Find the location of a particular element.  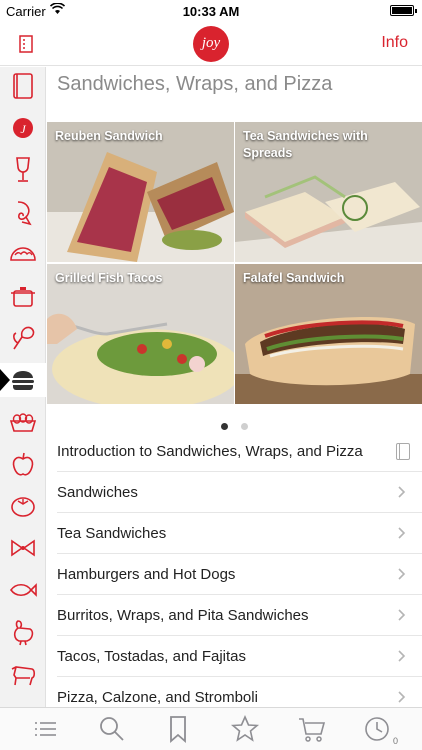

list-item: Burritos, Wraps, and Pita Sandwiches is located at coordinates (239, 615).